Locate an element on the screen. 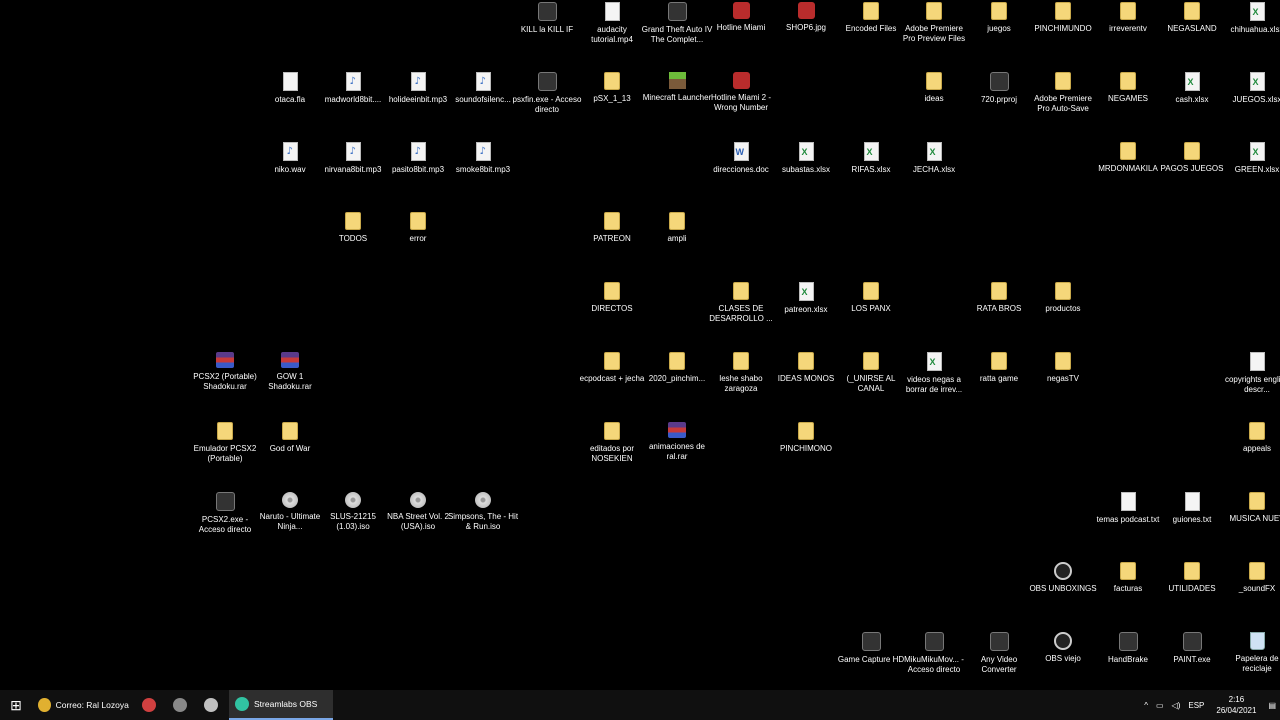  desktop-icon: temas podcast.txt is located at coordinates (1128, 508).